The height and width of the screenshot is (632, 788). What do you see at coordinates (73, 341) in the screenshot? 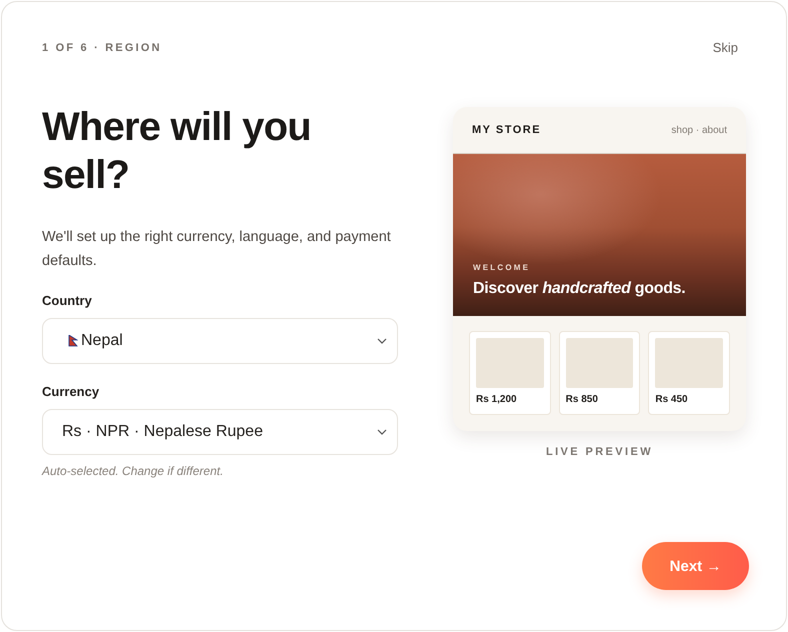
I see `flag-icon` at bounding box center [73, 341].